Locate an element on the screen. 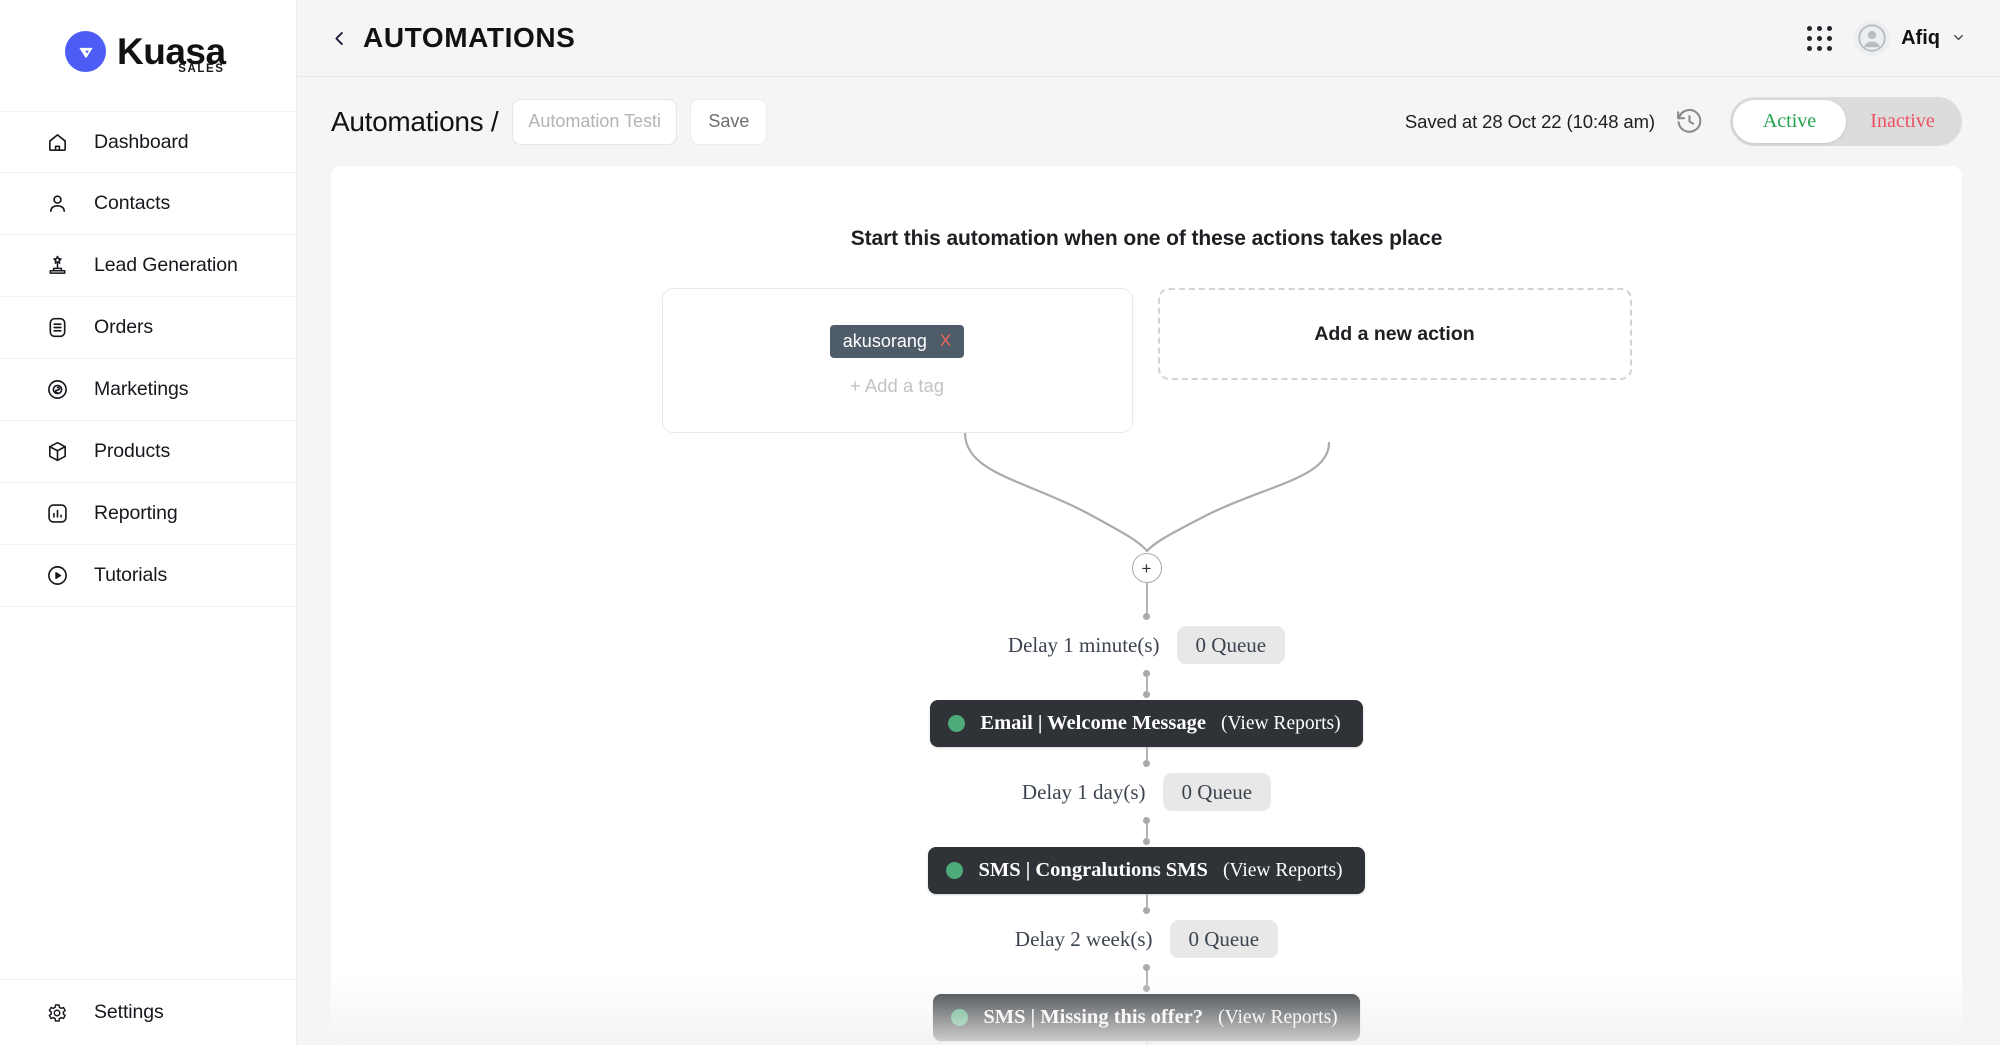  sidebar-item-label: Dashboard is located at coordinates (141, 141).